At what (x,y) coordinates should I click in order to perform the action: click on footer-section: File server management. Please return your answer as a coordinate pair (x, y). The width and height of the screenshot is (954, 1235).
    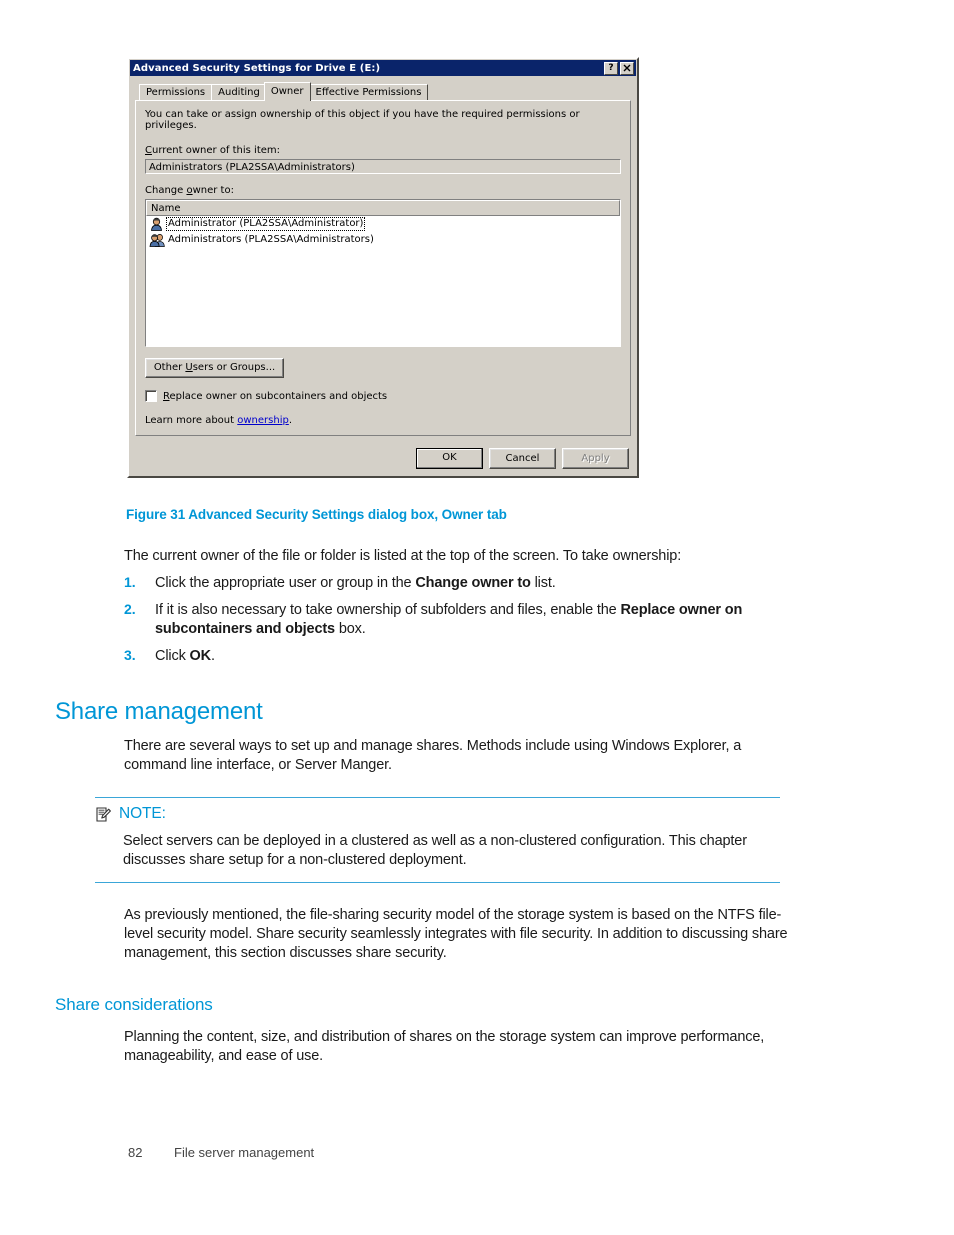
    Looking at the image, I should click on (244, 1152).